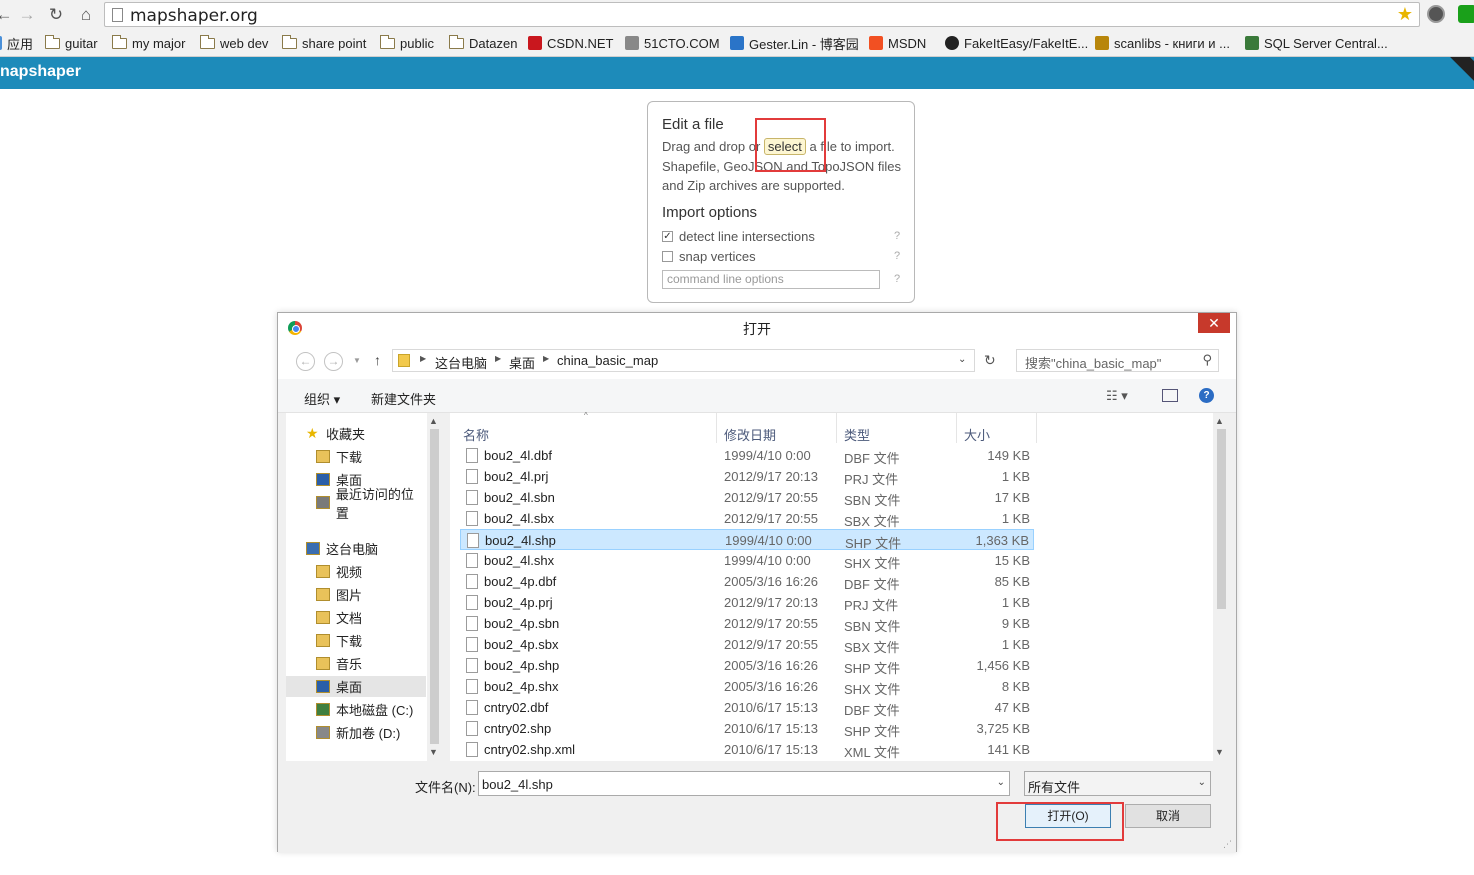 The image size is (1474, 875). I want to click on nav-item-6: 图片, so click(356, 594).